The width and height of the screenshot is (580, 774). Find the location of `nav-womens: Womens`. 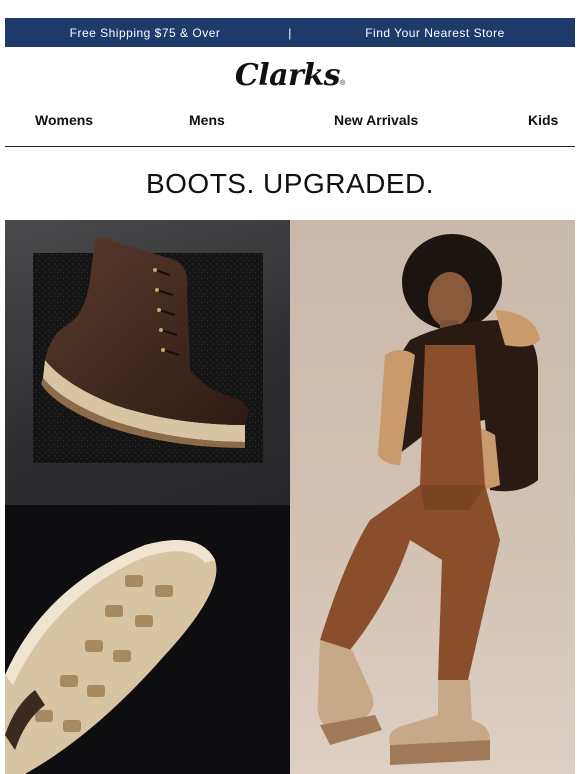

nav-womens: Womens is located at coordinates (64, 120).